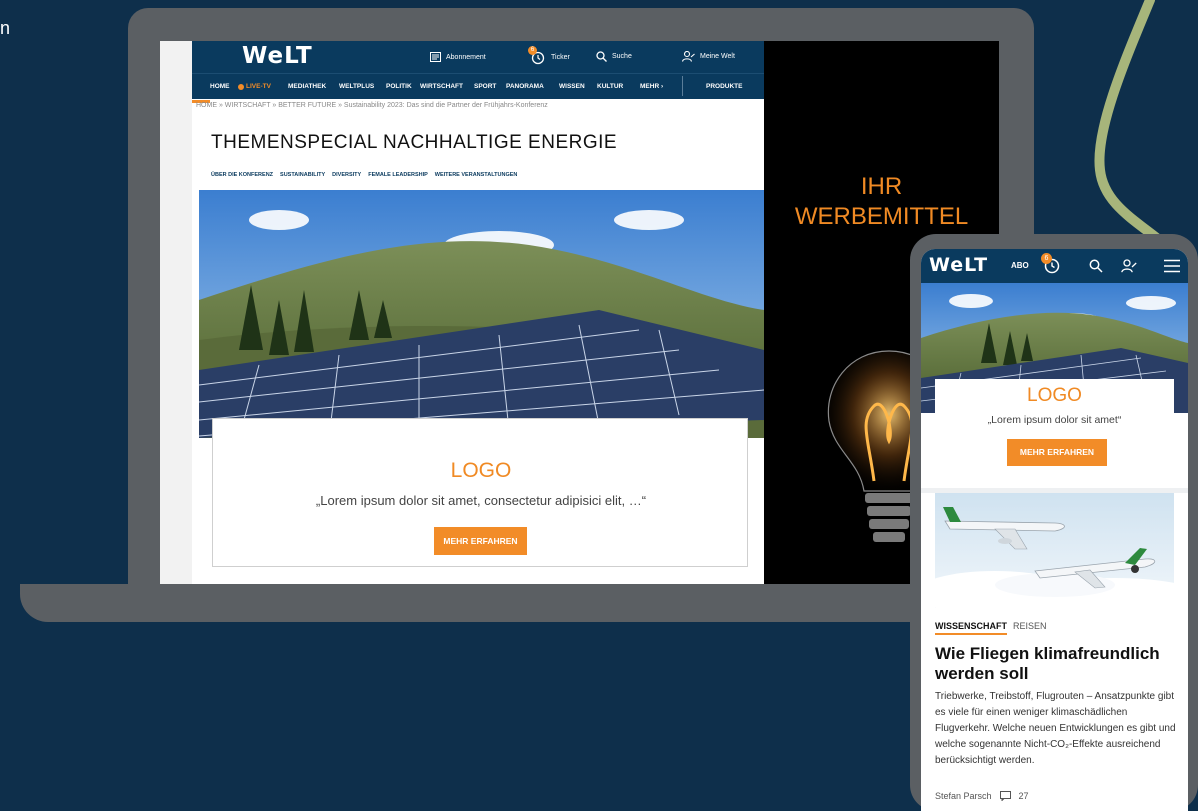 The height and width of the screenshot is (811, 1198). Describe the element at coordinates (302, 175) in the screenshot. I see `subnav-sustainability: SUSTAINABILITY` at that location.